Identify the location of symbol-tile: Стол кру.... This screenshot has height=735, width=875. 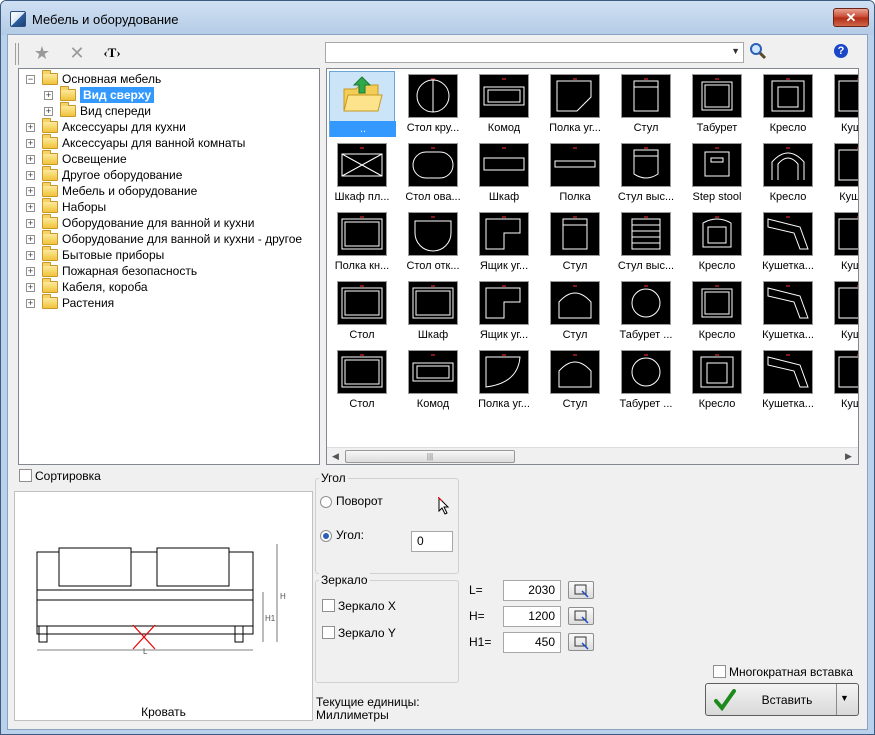
(433, 104).